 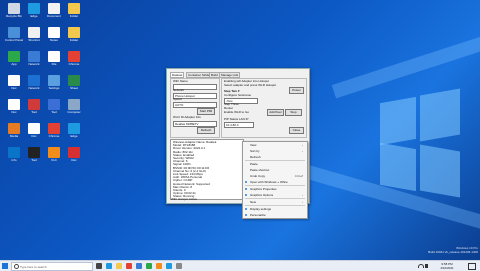 I want to click on desktop-icon-label: Folder, so click(x=74, y=40).